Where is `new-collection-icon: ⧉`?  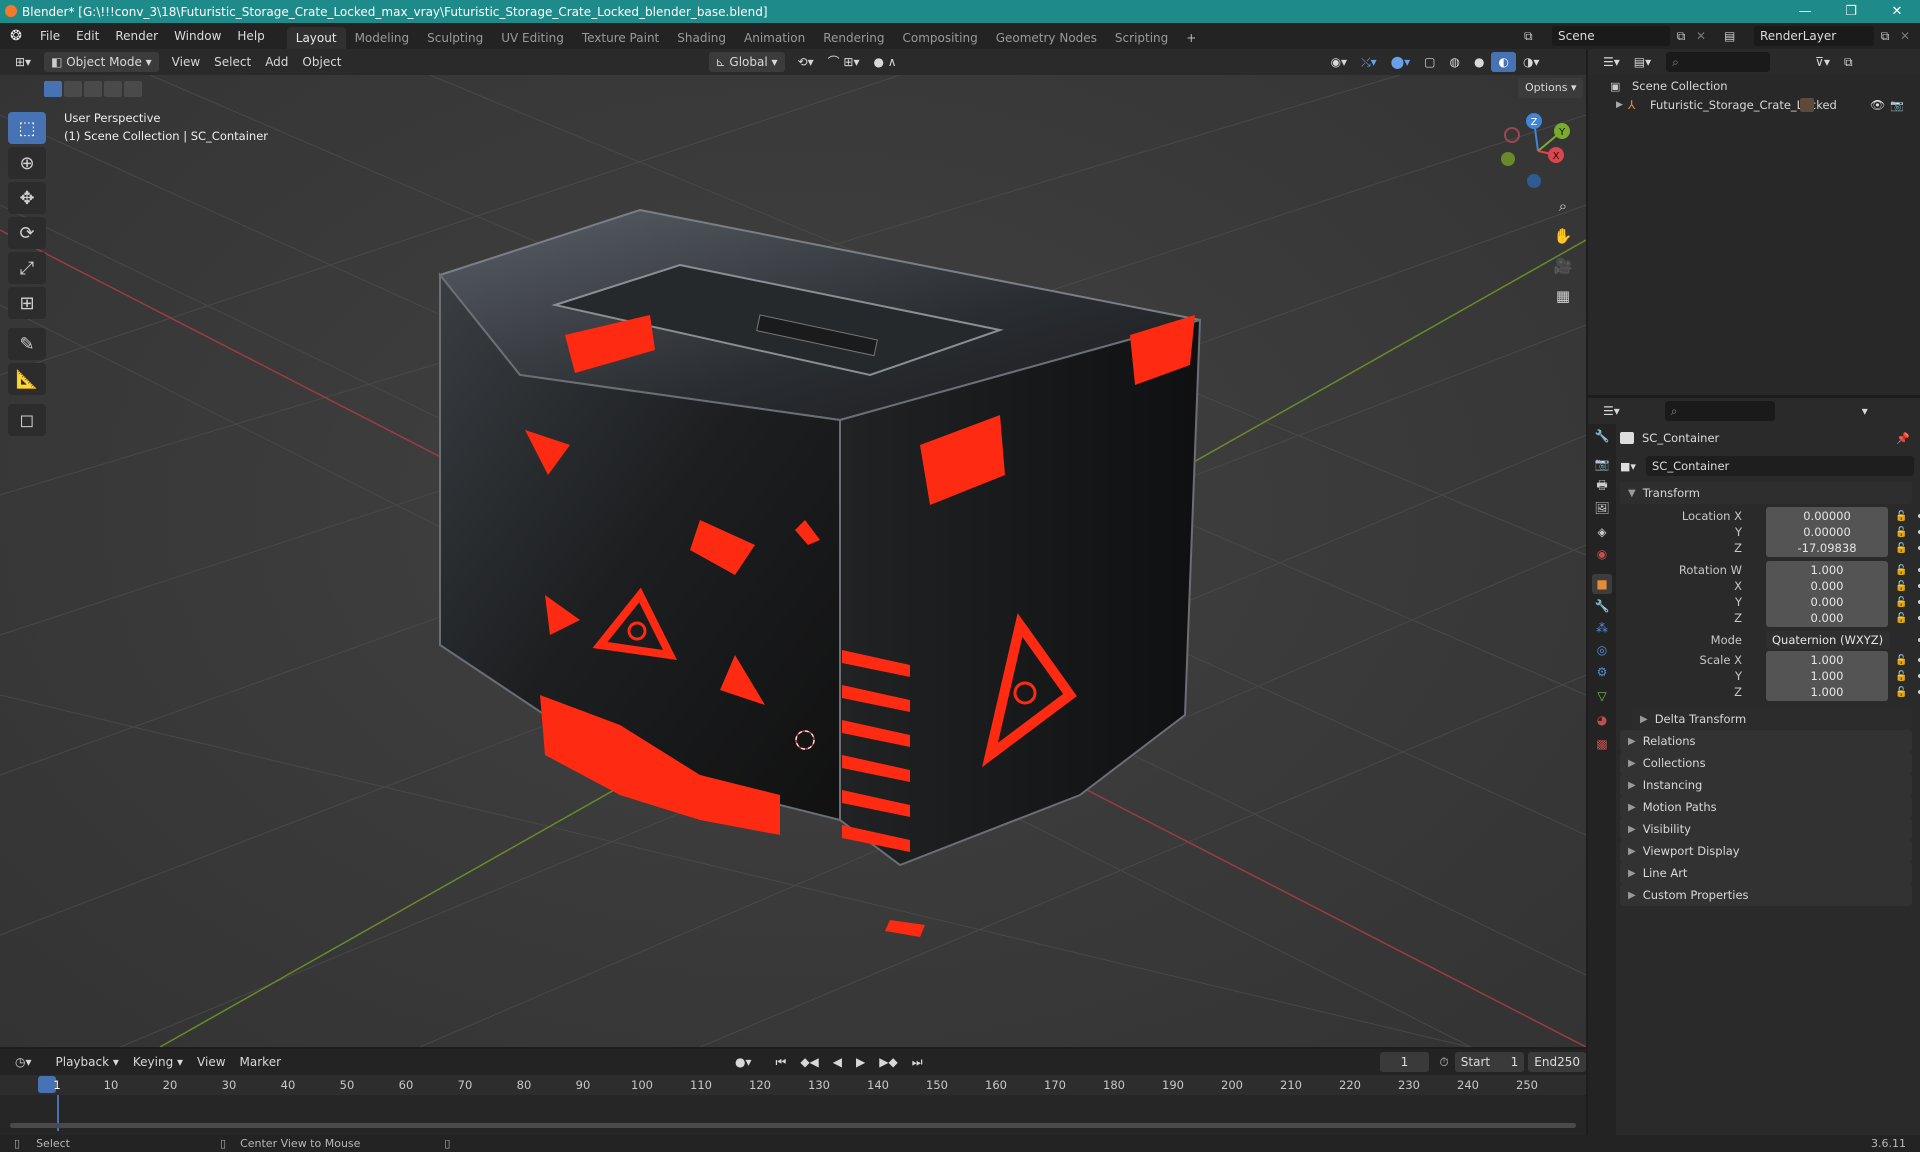
new-collection-icon: ⧉ is located at coordinates (1848, 62).